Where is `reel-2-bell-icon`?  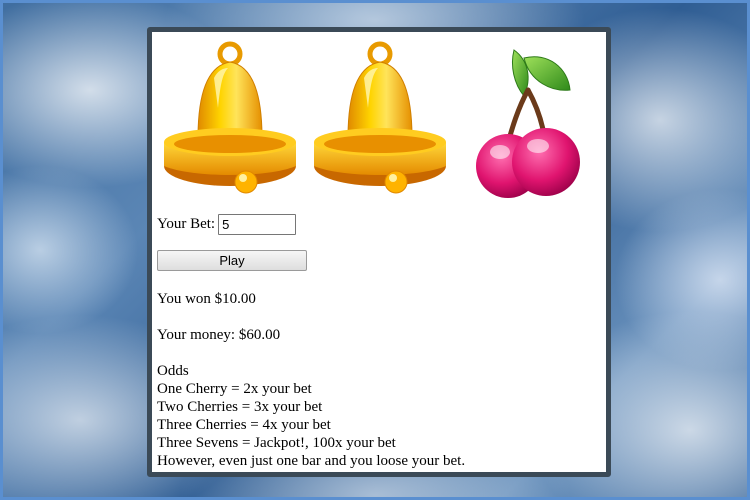
reel-2-bell-icon is located at coordinates (380, 118).